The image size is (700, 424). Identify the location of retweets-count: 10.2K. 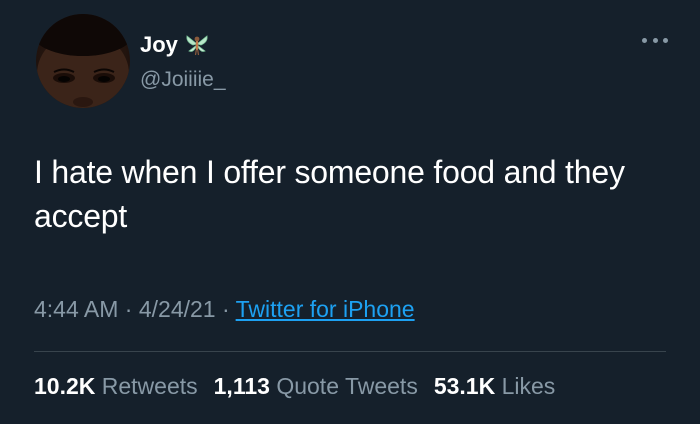
(65, 386).